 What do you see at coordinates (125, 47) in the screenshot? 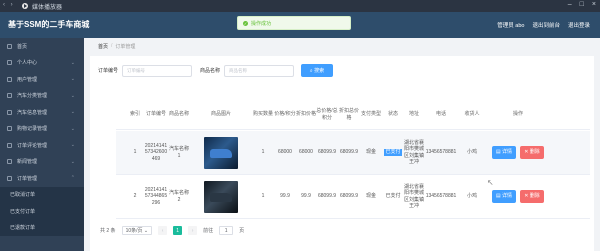
I see `breadcrumb-current: 订单管理` at bounding box center [125, 47].